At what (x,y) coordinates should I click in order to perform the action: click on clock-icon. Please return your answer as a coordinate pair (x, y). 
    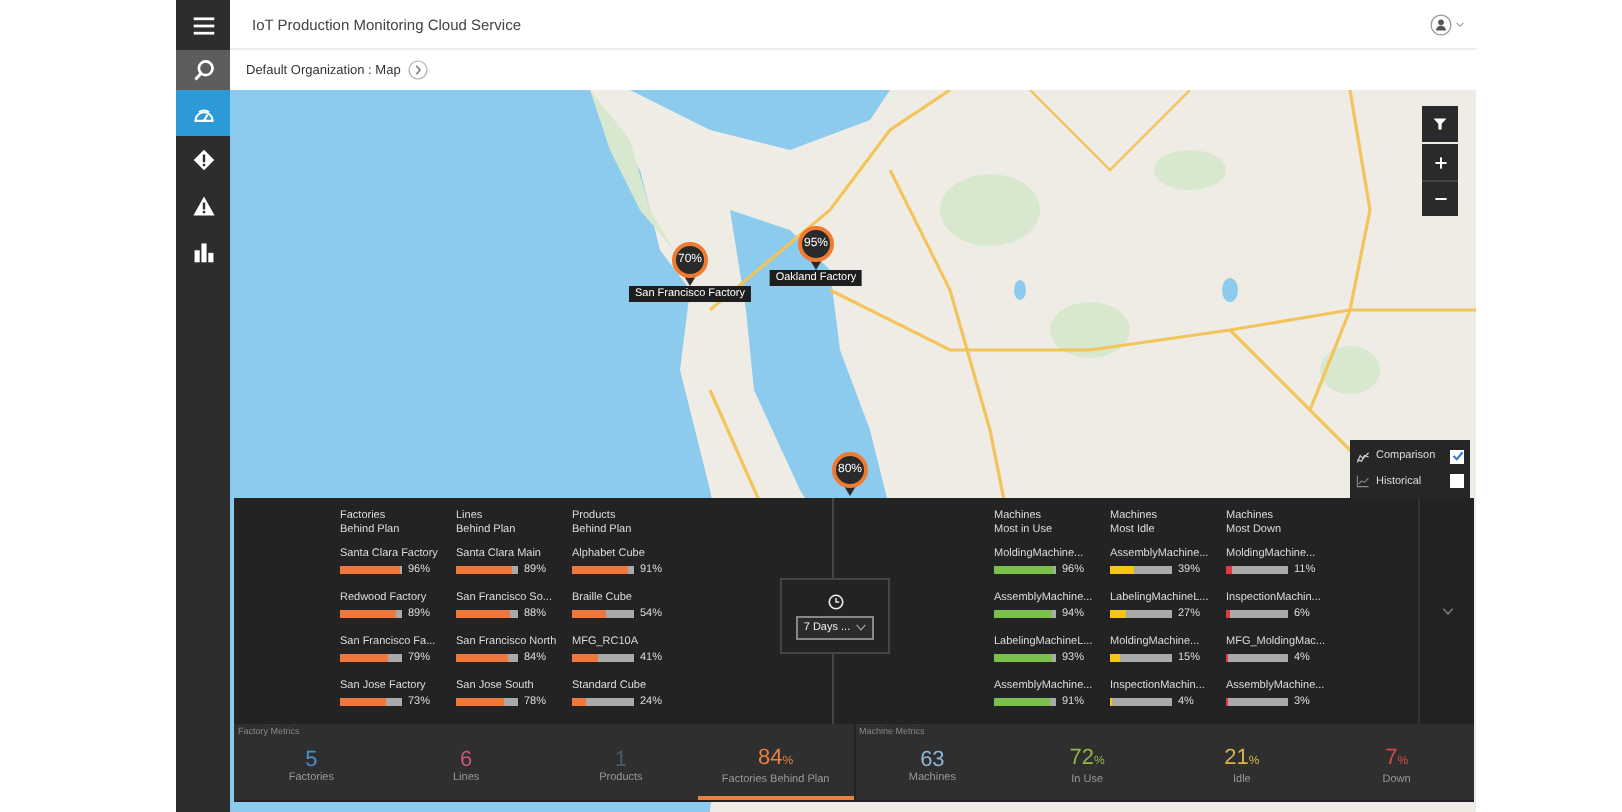
    Looking at the image, I should click on (835, 601).